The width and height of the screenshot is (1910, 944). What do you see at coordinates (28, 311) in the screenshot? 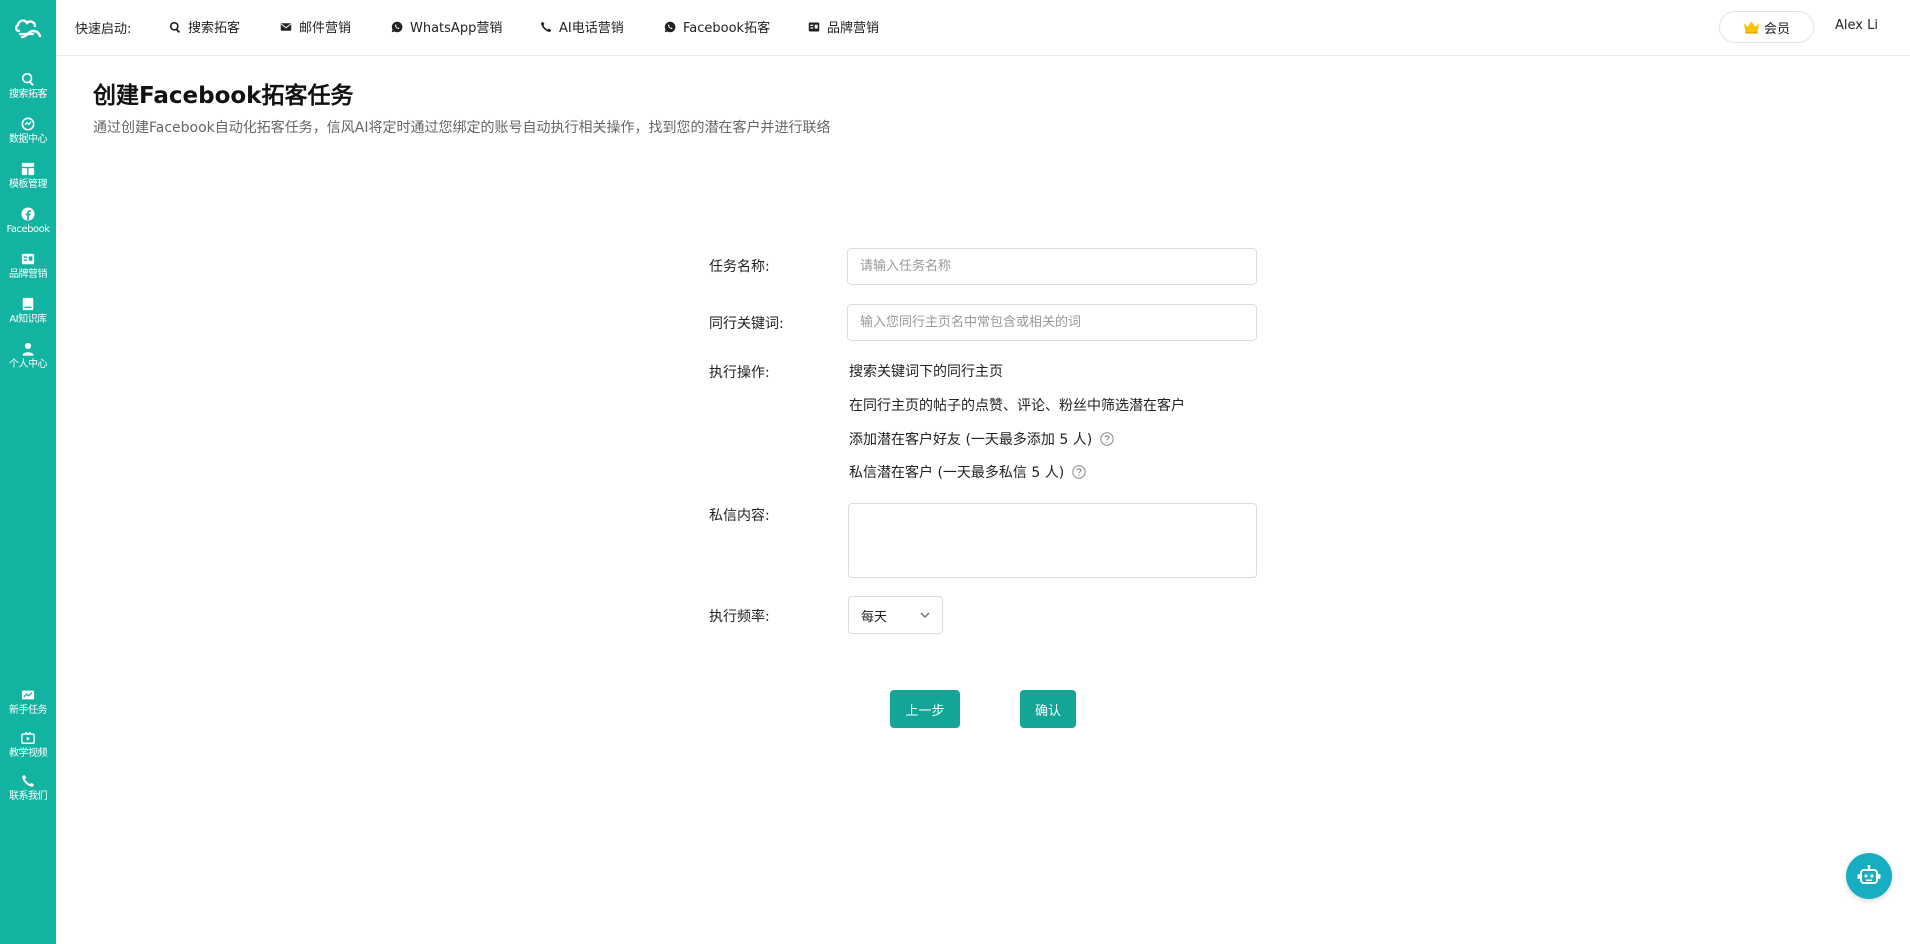
I see `sidebar-item-knowledge: AI知识库` at bounding box center [28, 311].